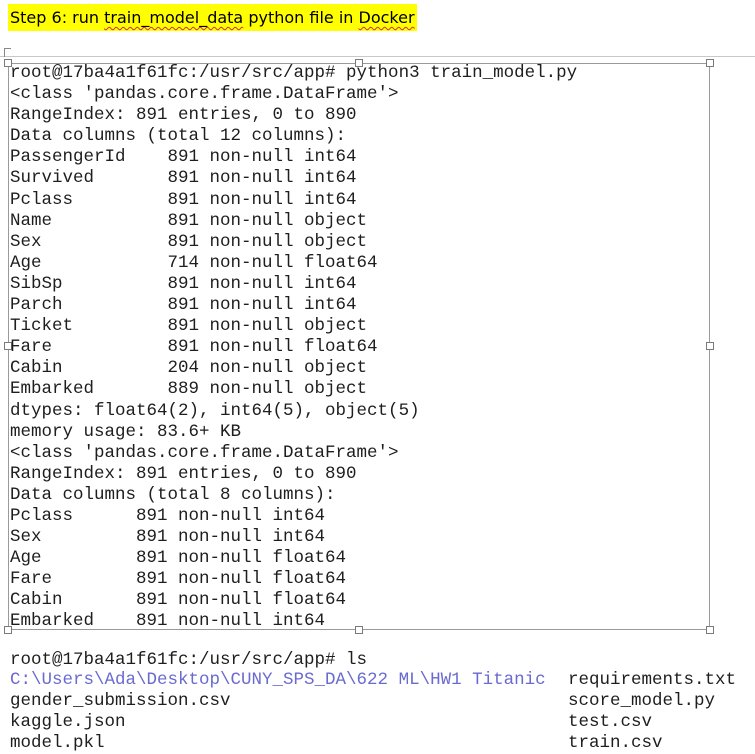  What do you see at coordinates (652, 680) in the screenshot?
I see `ls-file-entry: requirements.txt` at bounding box center [652, 680].